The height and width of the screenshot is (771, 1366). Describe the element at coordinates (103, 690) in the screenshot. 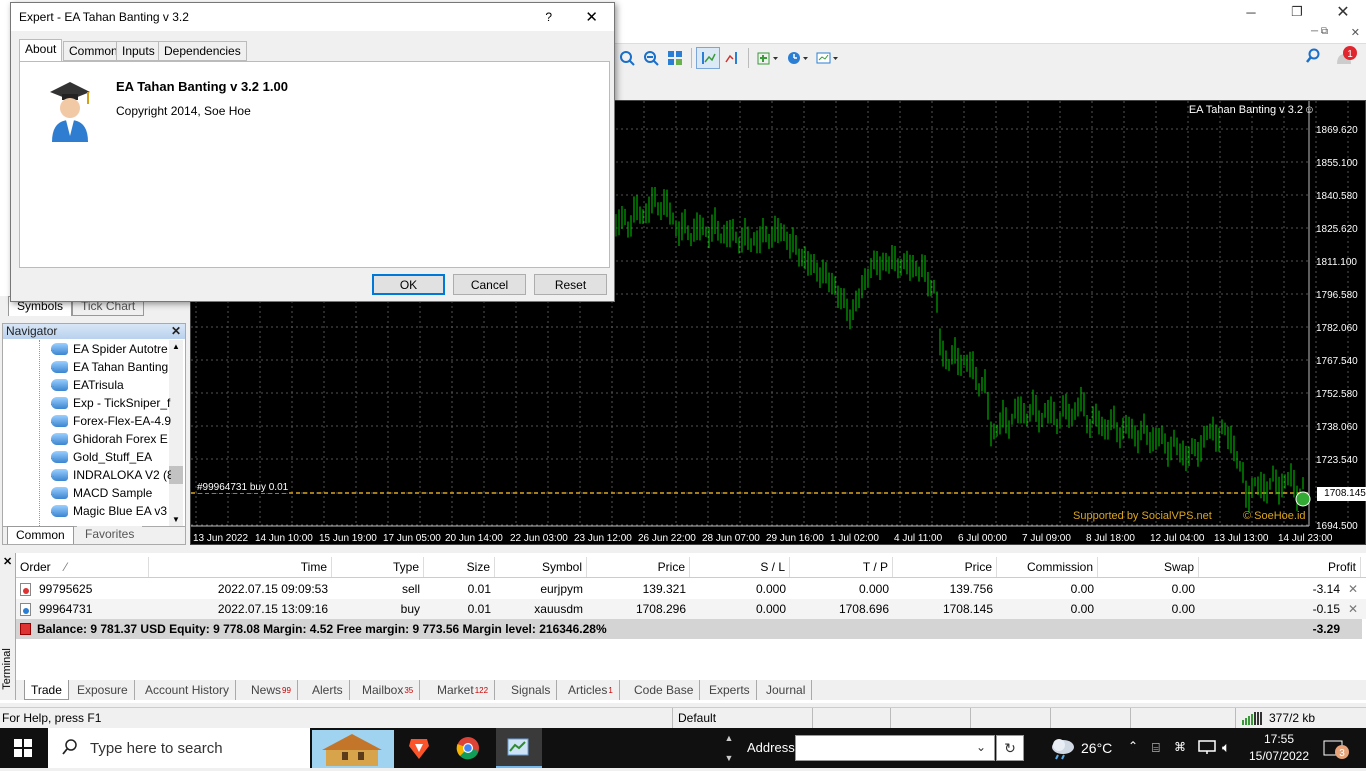

I see `tab-exposure: Exposure` at that location.